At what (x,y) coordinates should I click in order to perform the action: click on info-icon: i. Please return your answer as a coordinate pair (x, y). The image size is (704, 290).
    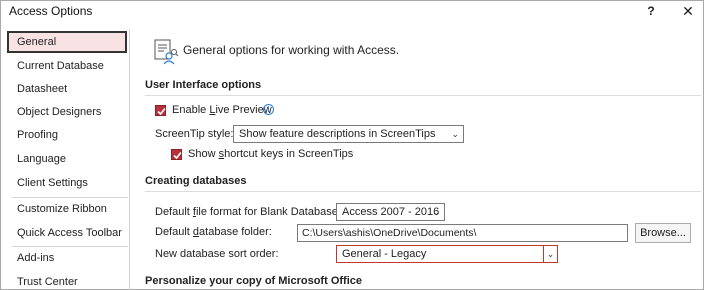
    Looking at the image, I should click on (268, 109).